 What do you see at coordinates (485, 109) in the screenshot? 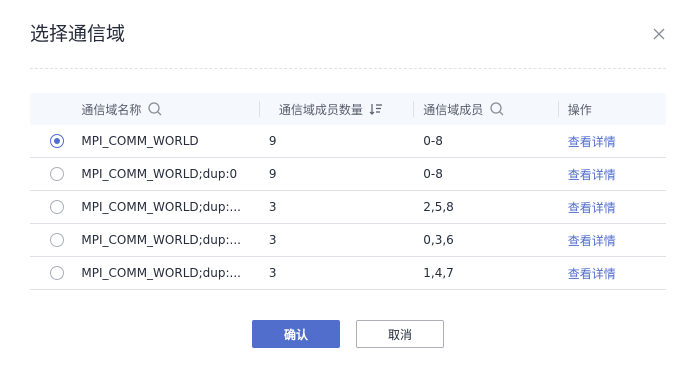
I see `header-members: 通信域成员` at bounding box center [485, 109].